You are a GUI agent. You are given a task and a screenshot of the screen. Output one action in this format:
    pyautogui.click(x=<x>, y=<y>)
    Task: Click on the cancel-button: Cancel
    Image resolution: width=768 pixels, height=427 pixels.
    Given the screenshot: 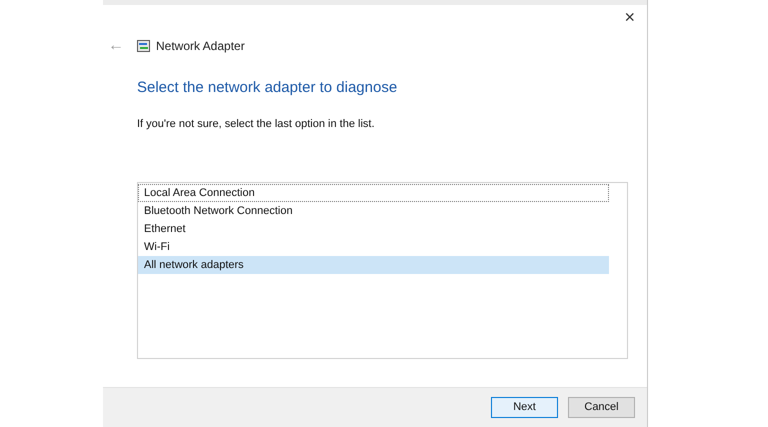 What is the action you would take?
    pyautogui.click(x=601, y=407)
    